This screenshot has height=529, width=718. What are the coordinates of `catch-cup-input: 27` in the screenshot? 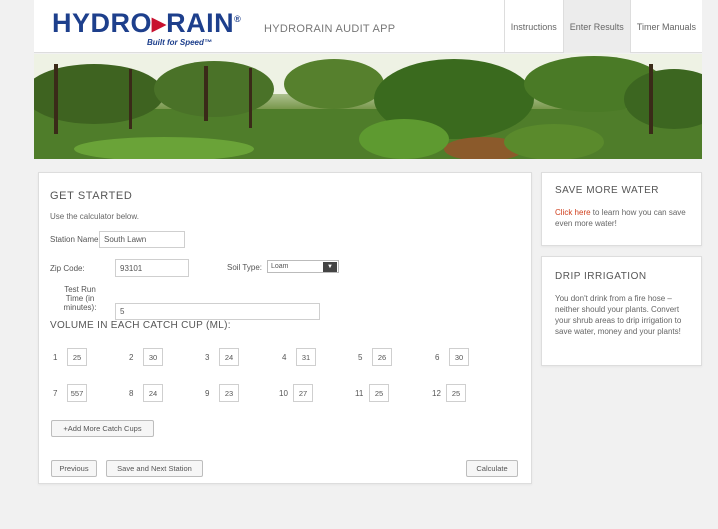 It's located at (303, 393).